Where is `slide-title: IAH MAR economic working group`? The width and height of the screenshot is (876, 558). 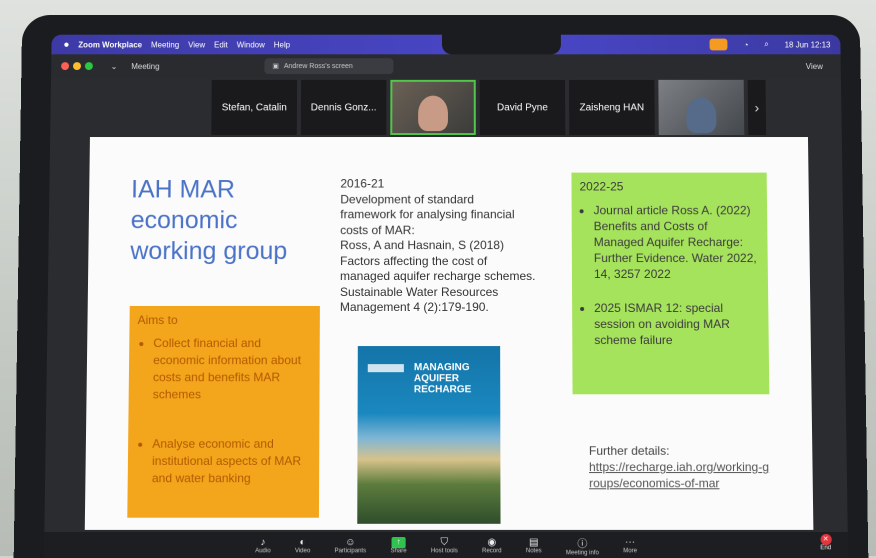
slide-title: IAH MAR economic working group is located at coordinates (225, 221).